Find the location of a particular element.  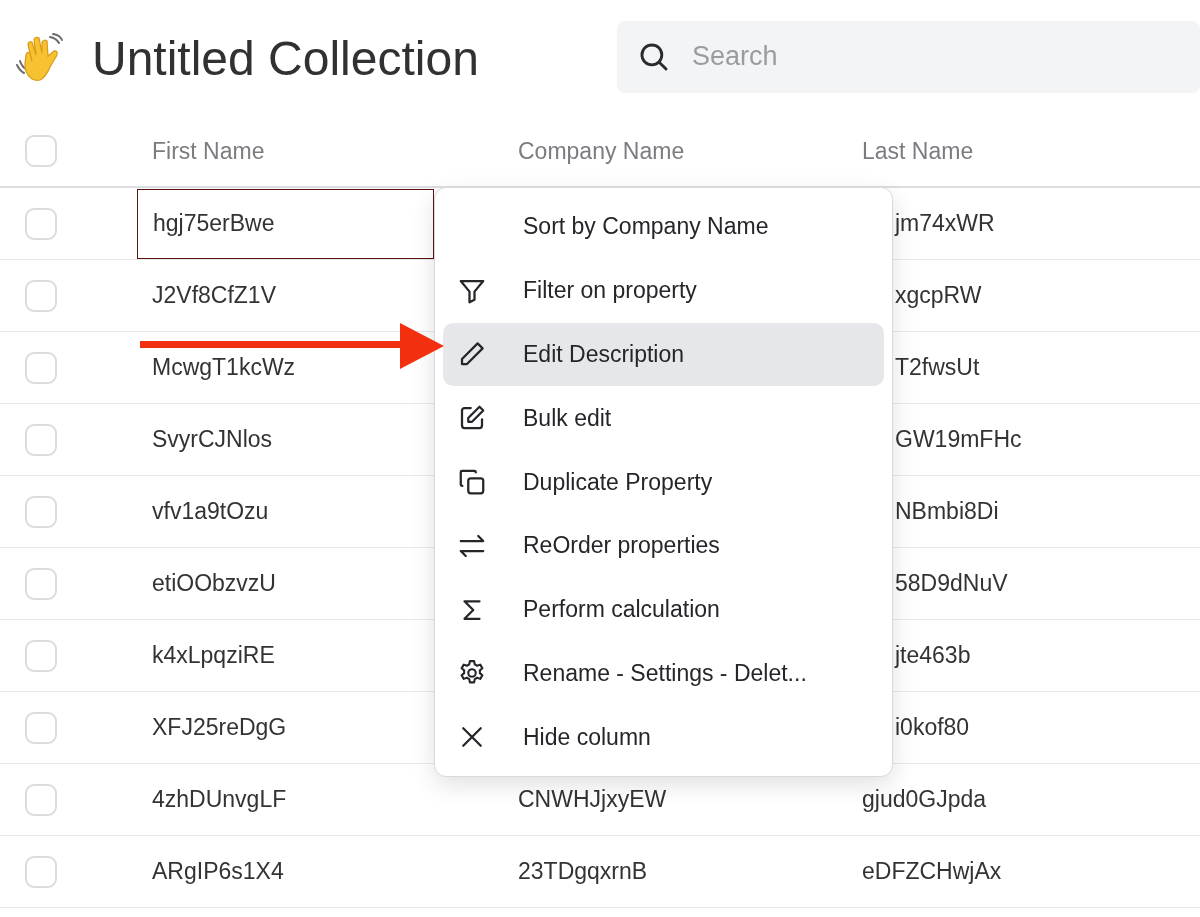

table-cell-text: eDFZCHwjAx is located at coordinates (931, 871).